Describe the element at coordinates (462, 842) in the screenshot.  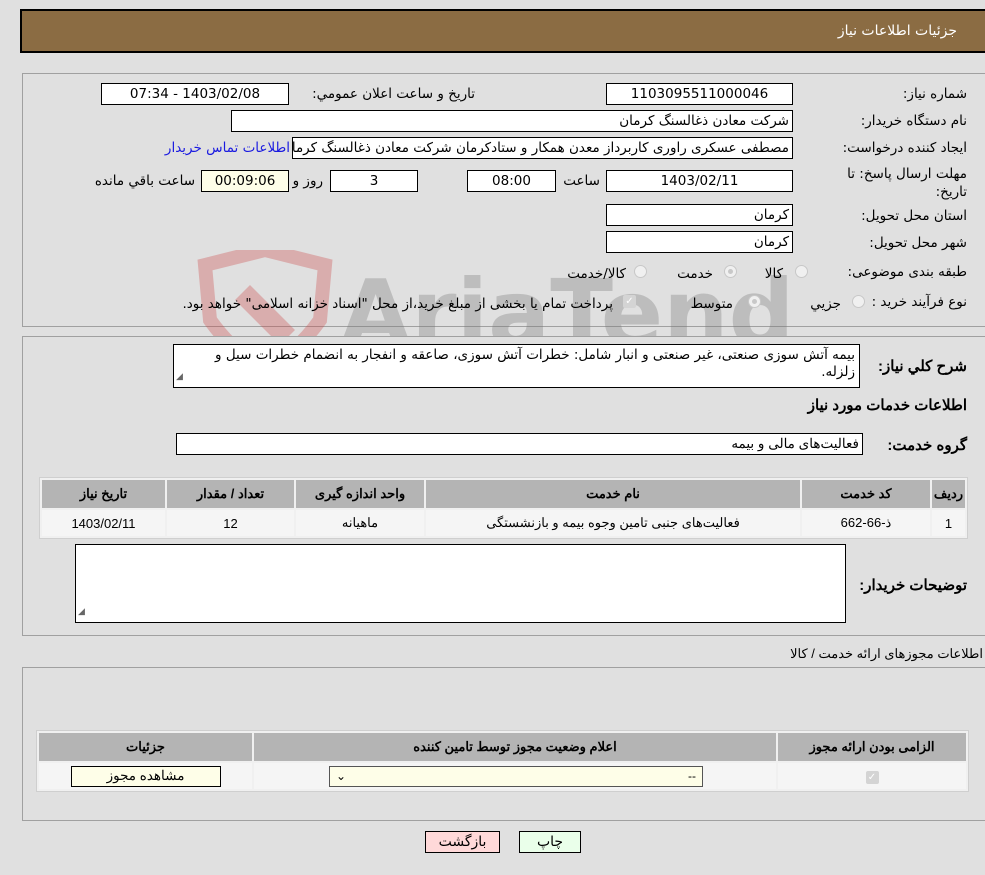
I see `back-button: بازگشت` at that location.